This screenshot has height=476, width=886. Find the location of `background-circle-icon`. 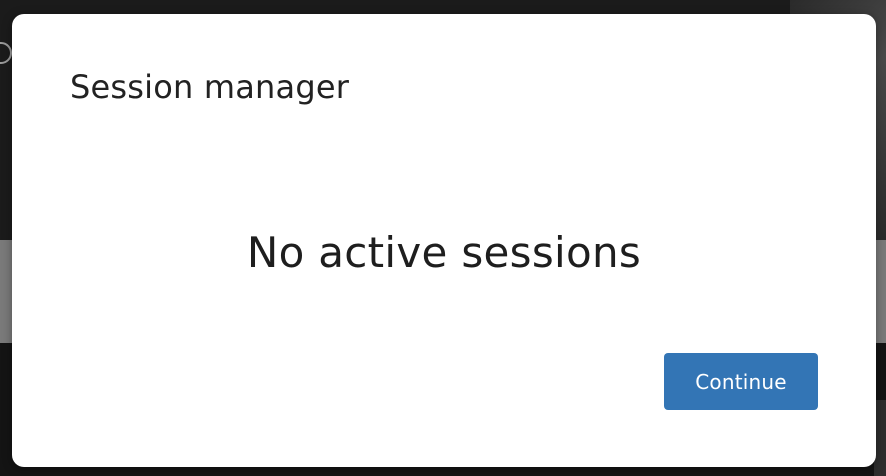

background-circle-icon is located at coordinates (6, 53).